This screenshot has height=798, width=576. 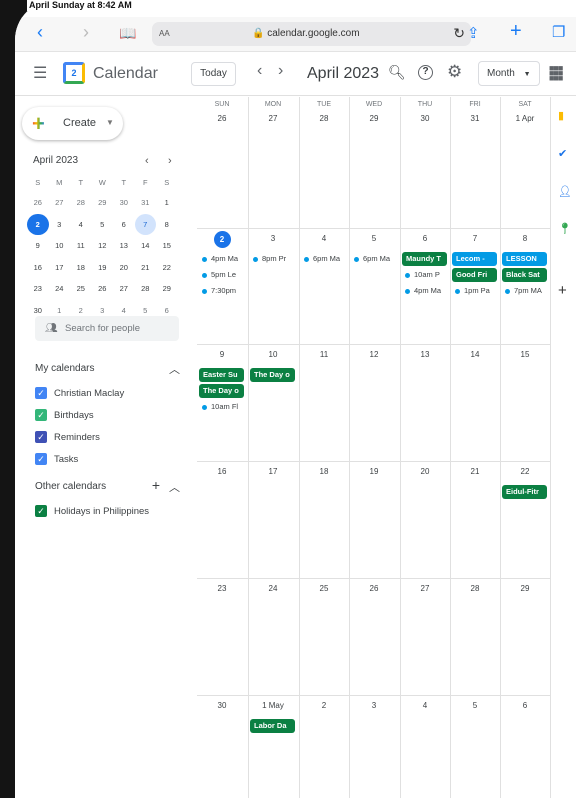 What do you see at coordinates (124, 225) in the screenshot?
I see `mini-day: 6` at bounding box center [124, 225].